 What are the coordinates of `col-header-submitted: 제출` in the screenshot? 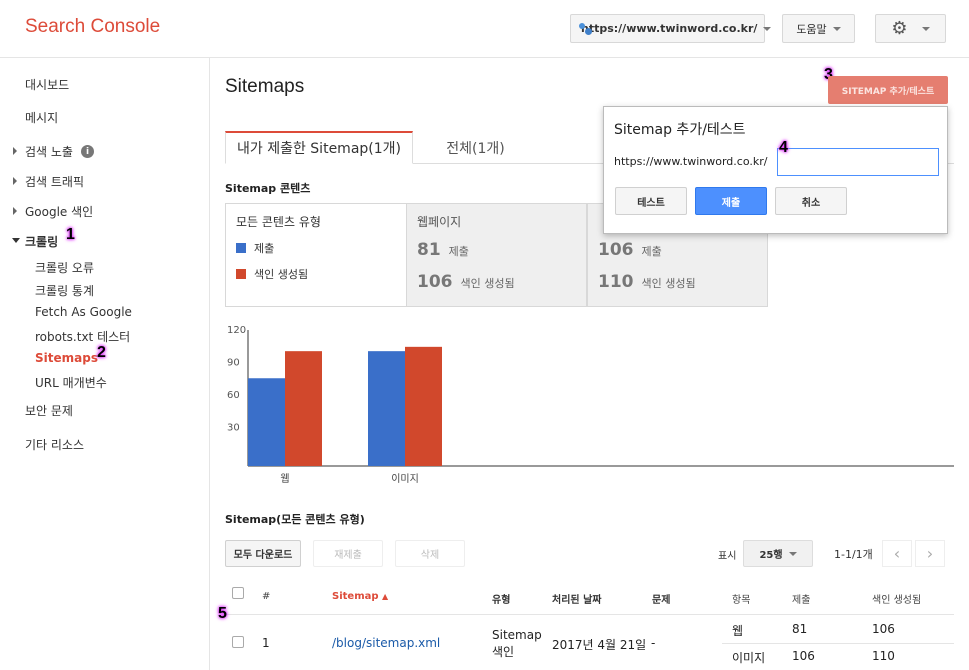 It's located at (801, 600).